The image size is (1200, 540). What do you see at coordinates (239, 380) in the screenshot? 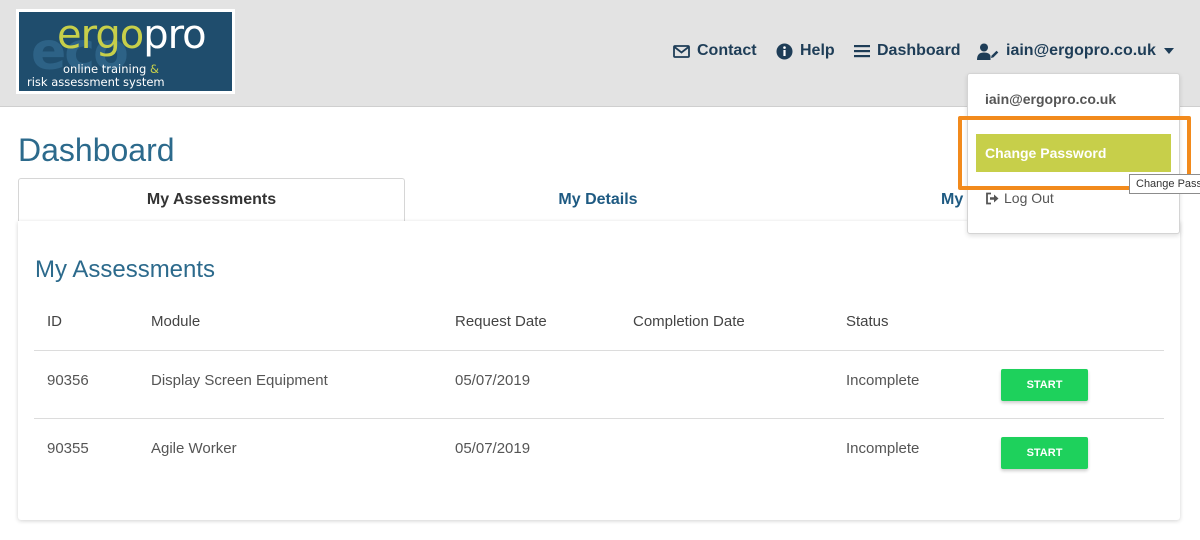
I see `row-module: Display Screen Equipment` at bounding box center [239, 380].